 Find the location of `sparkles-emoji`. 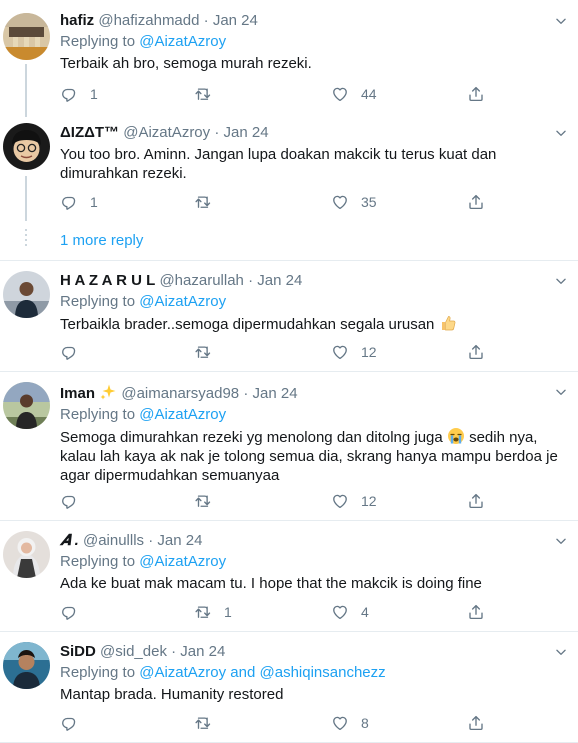

sparkles-emoji is located at coordinates (108, 392).